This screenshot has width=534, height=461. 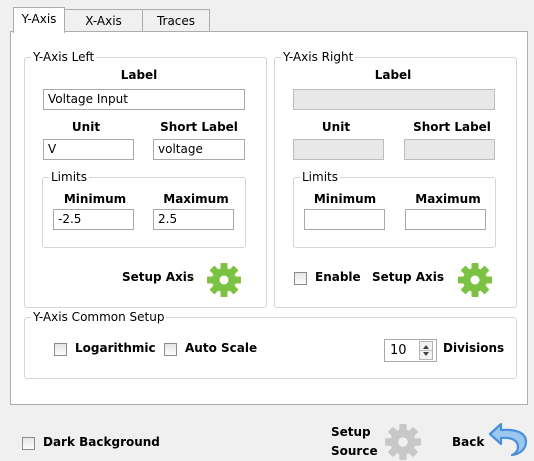 What do you see at coordinates (39, 20) in the screenshot?
I see `tab-y-axis: Y-Axis` at bounding box center [39, 20].